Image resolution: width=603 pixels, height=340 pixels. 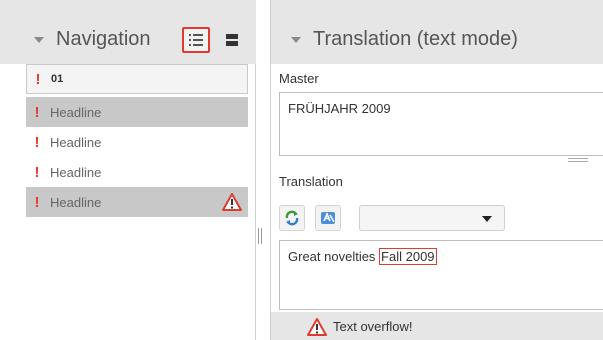 I want to click on resize-grip, so click(x=578, y=160).